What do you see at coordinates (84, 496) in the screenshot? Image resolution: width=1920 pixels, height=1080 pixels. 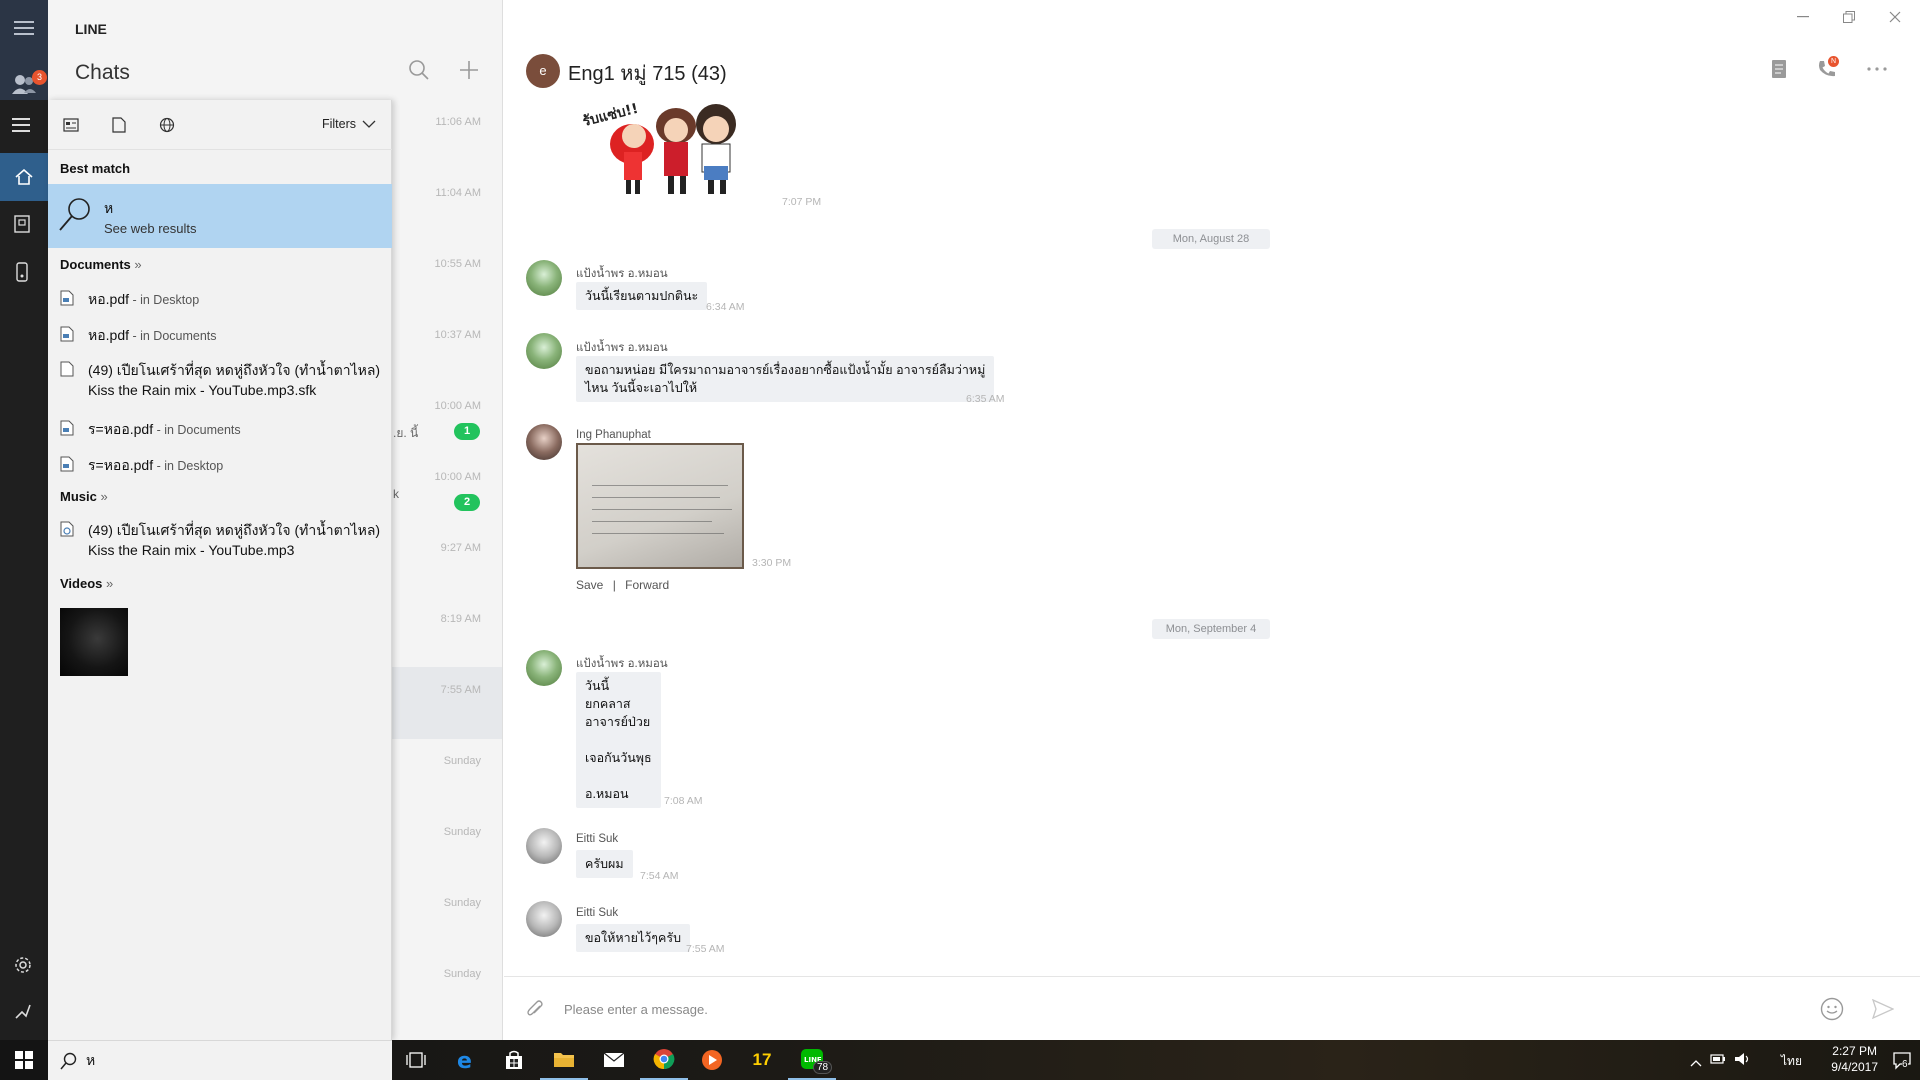 I see `music-heading: Music »` at bounding box center [84, 496].